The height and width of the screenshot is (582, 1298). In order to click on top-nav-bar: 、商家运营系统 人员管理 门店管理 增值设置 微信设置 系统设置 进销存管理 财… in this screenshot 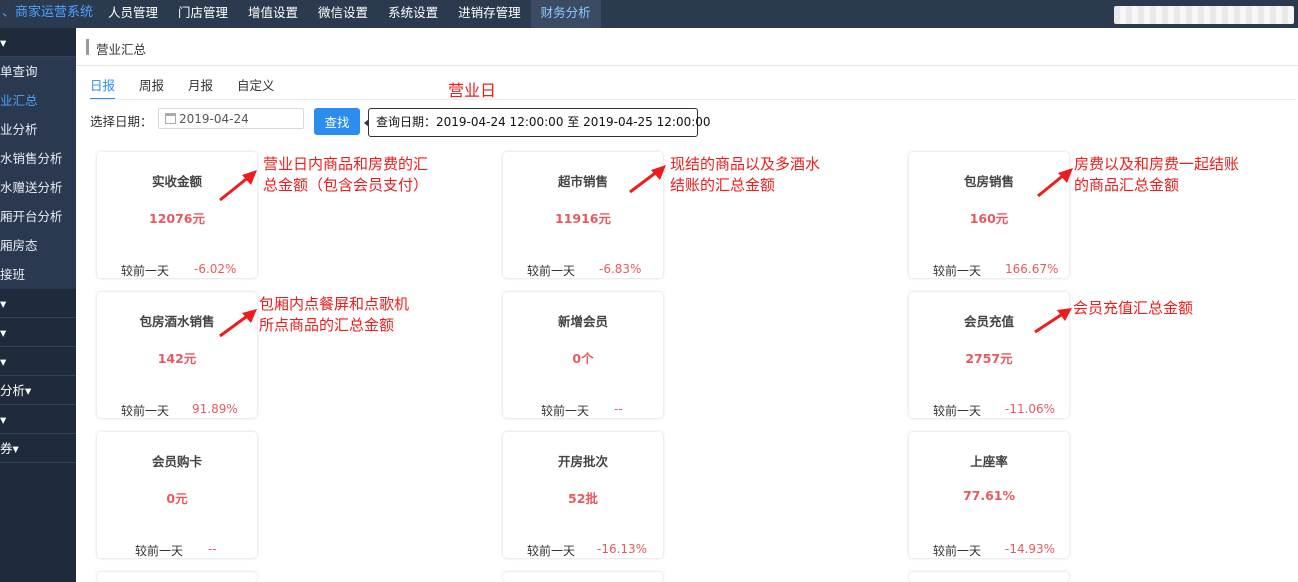, I will do `click(649, 14)`.